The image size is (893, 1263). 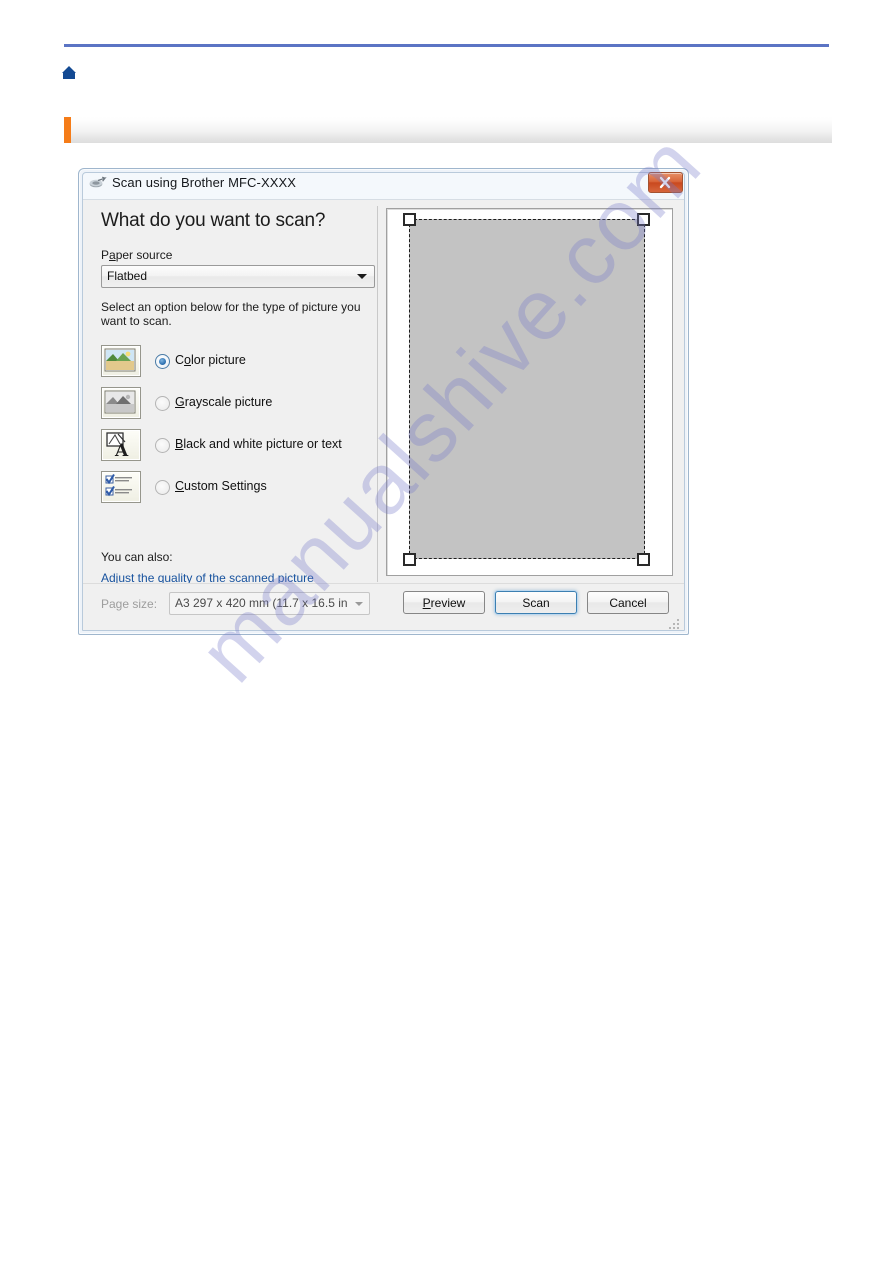 I want to click on radio-black-and-white, so click(x=162, y=445).